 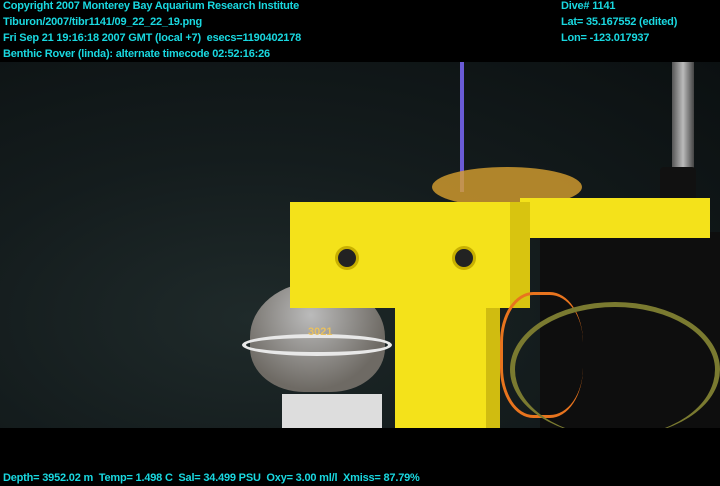 I want to click on instrument-pole, so click(x=683, y=117).